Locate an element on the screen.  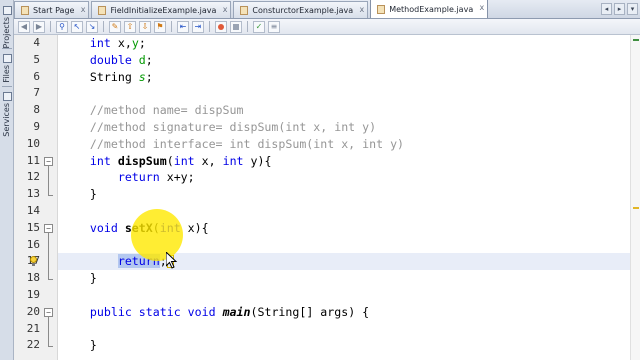
ok-status-mark is located at coordinates (636, 40).